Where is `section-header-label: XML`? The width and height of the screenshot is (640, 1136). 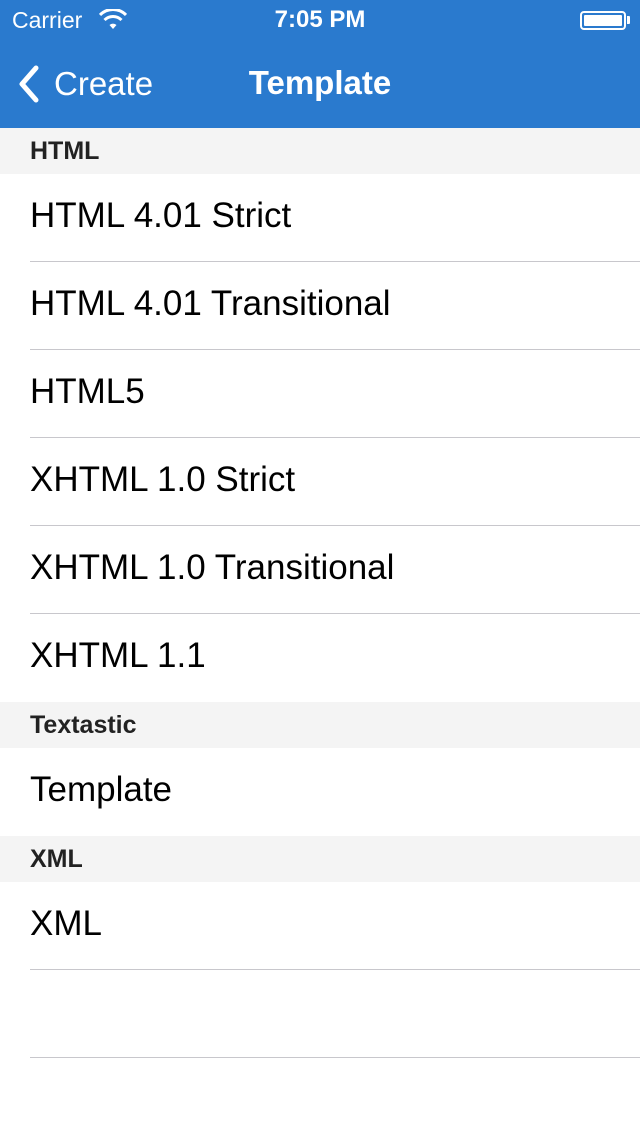 section-header-label: XML is located at coordinates (56, 859).